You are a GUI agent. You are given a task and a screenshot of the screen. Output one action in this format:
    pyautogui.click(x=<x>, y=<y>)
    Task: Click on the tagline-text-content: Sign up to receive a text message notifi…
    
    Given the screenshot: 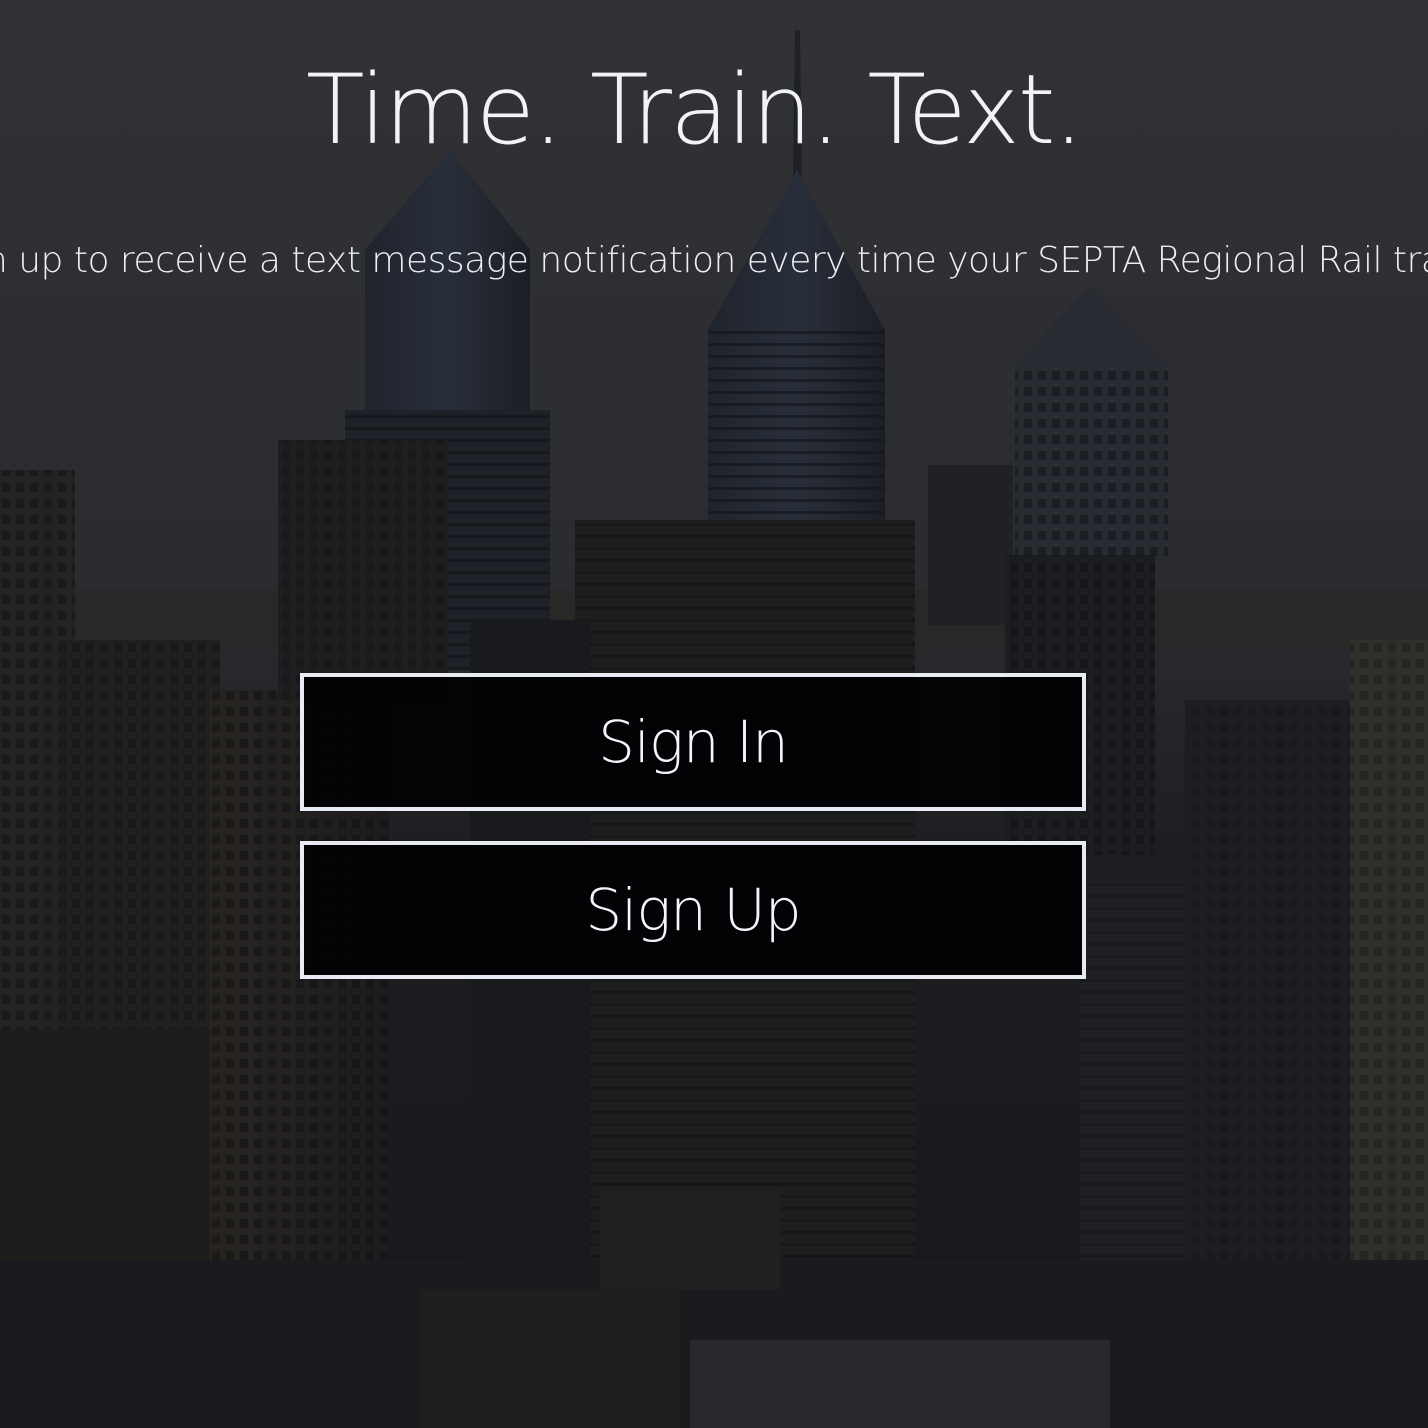 What is the action you would take?
    pyautogui.click(x=714, y=260)
    